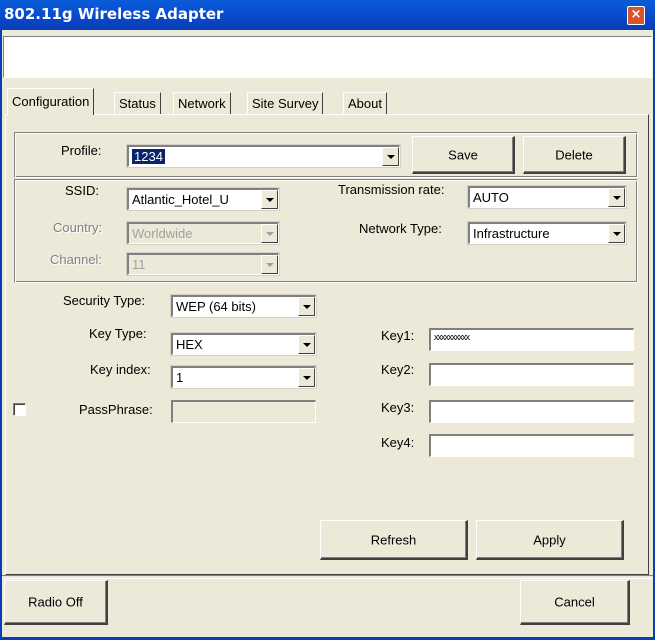 The height and width of the screenshot is (640, 655). Describe the element at coordinates (51, 101) in the screenshot. I see `tab-configuration: Configuration` at that location.